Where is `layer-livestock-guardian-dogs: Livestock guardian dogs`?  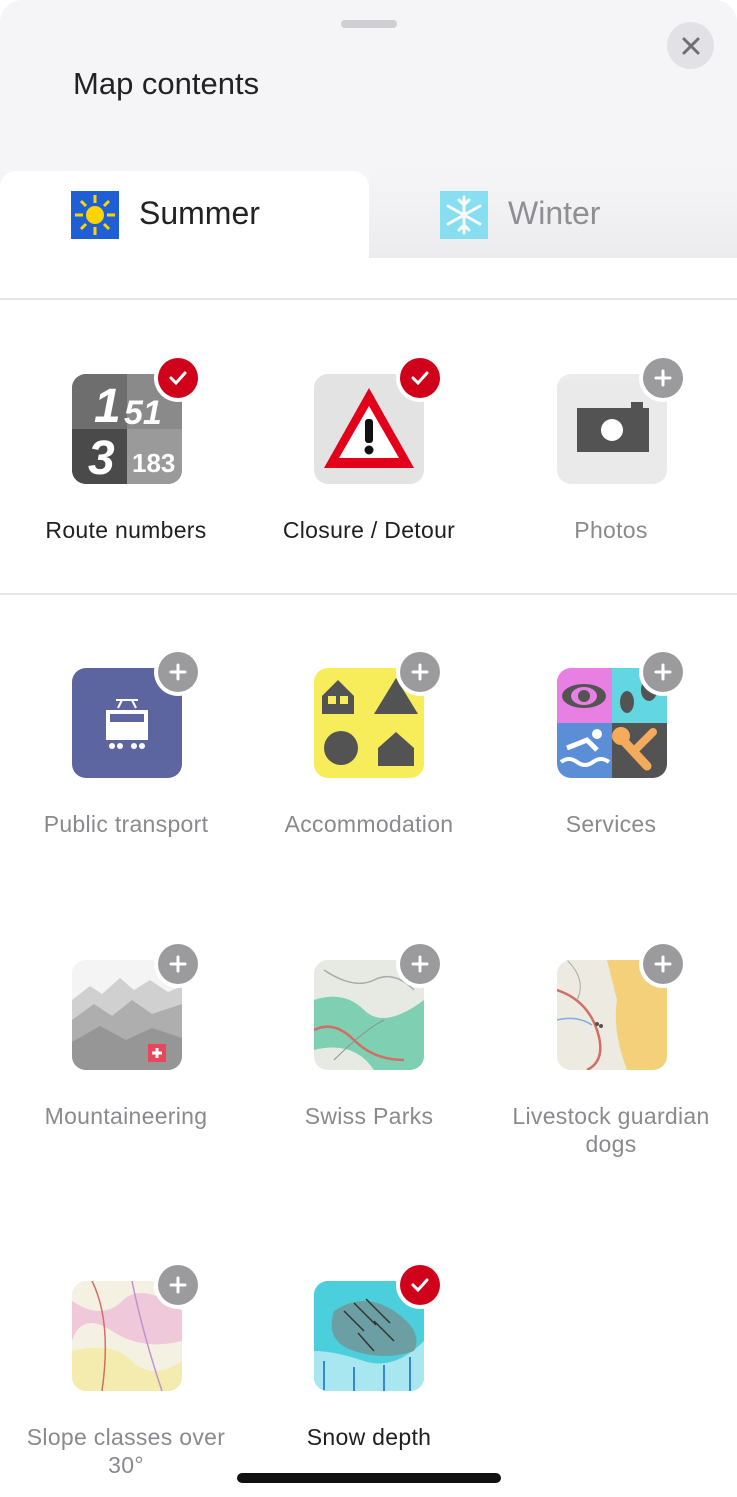
layer-livestock-guardian-dogs: Livestock guardian dogs is located at coordinates (611, 1052).